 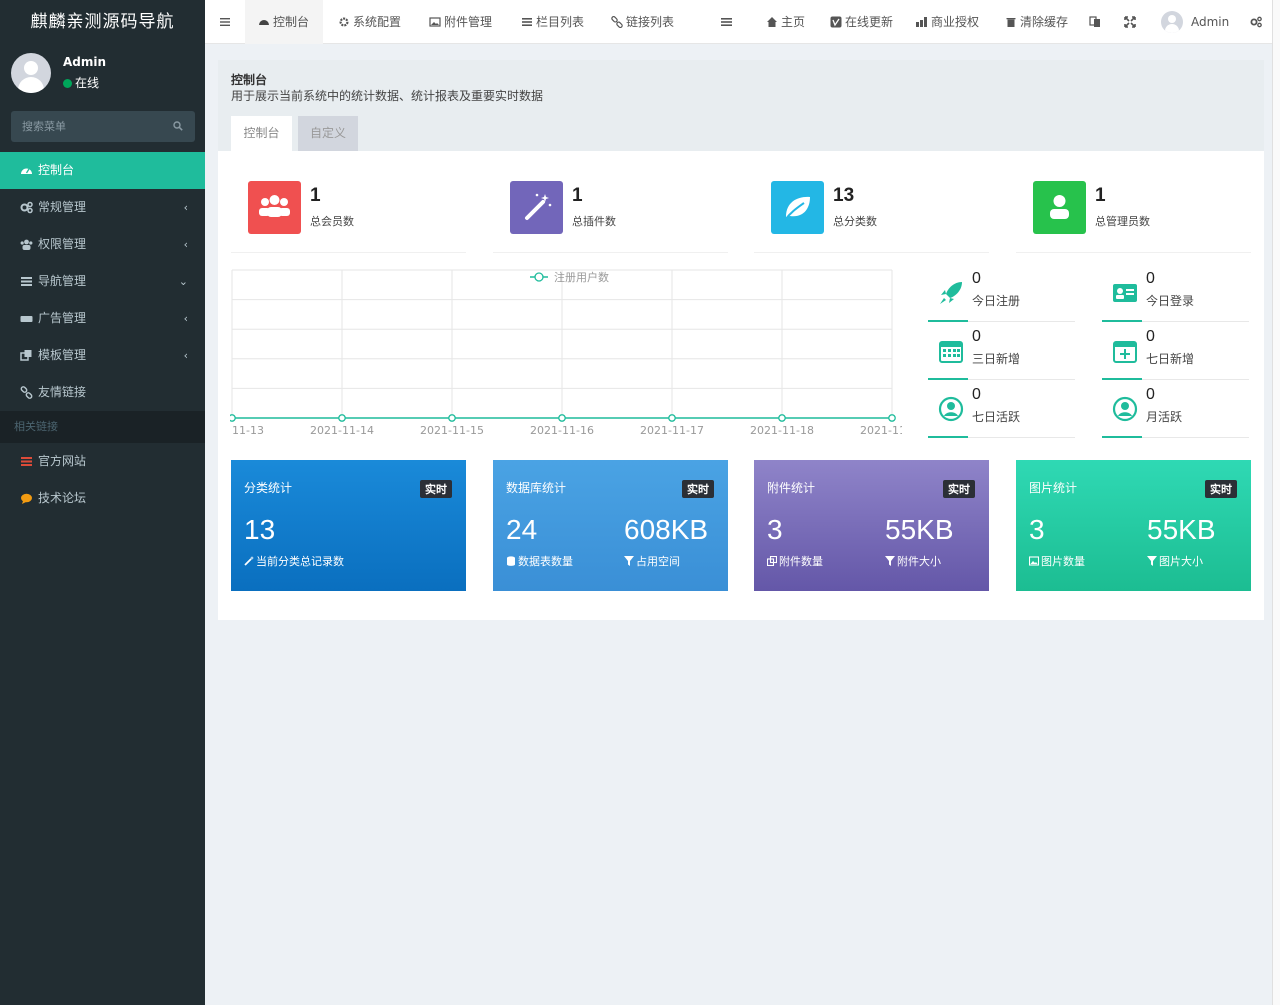 What do you see at coordinates (102, 392) in the screenshot?
I see `sidebar-item-friend-links: 友情链接` at bounding box center [102, 392].